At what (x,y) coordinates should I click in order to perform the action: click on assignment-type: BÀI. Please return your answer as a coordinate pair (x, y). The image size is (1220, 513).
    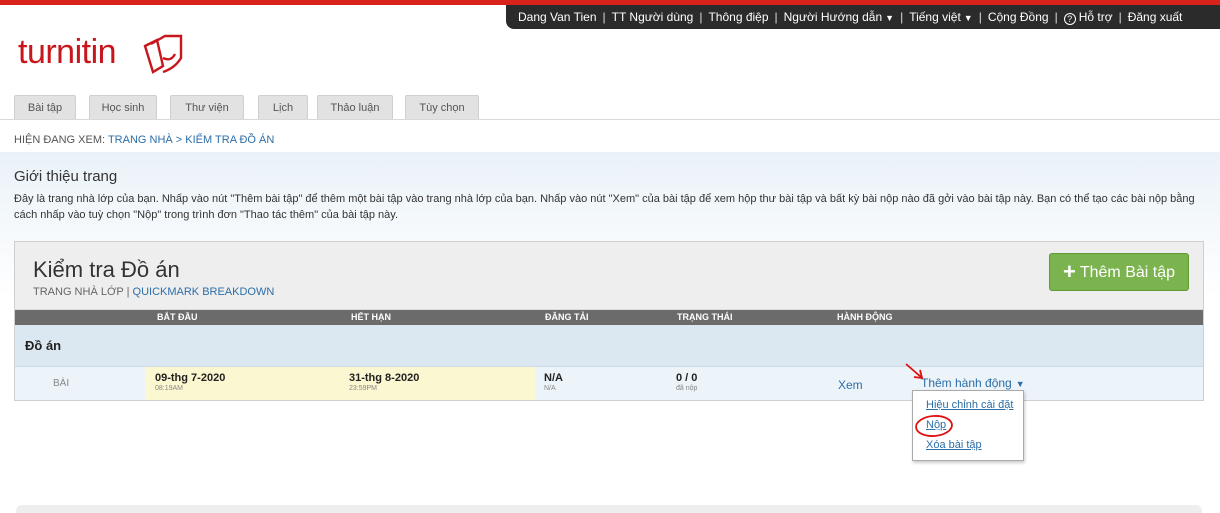
    Looking at the image, I should click on (61, 383).